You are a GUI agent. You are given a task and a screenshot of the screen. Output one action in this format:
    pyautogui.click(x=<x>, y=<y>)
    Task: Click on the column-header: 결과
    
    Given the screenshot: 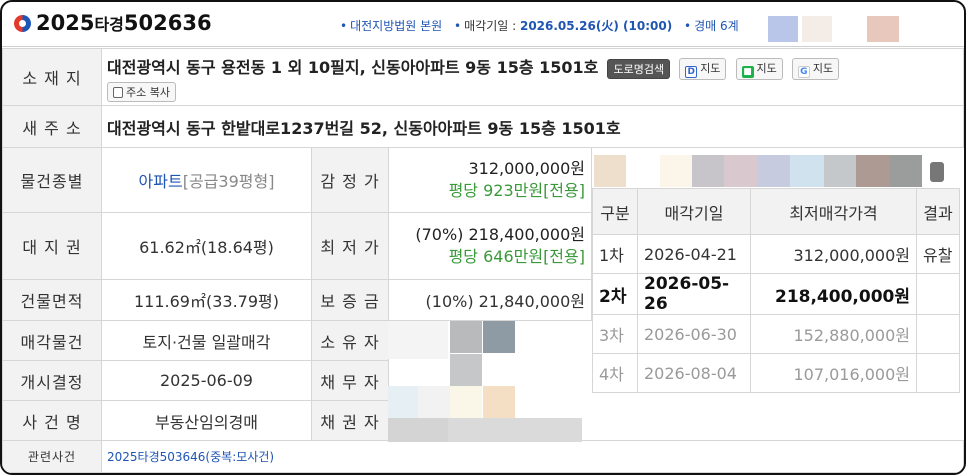 What is the action you would take?
    pyautogui.click(x=938, y=211)
    